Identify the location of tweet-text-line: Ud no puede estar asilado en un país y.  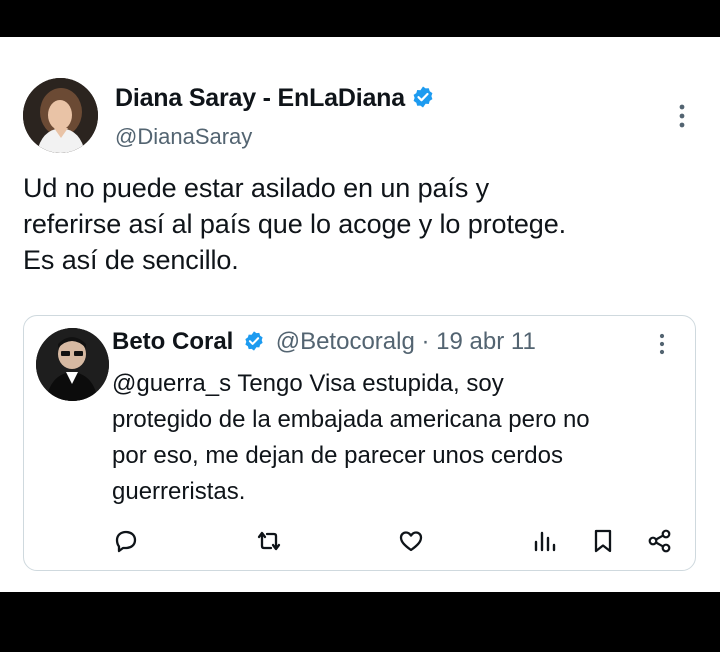
(256, 188).